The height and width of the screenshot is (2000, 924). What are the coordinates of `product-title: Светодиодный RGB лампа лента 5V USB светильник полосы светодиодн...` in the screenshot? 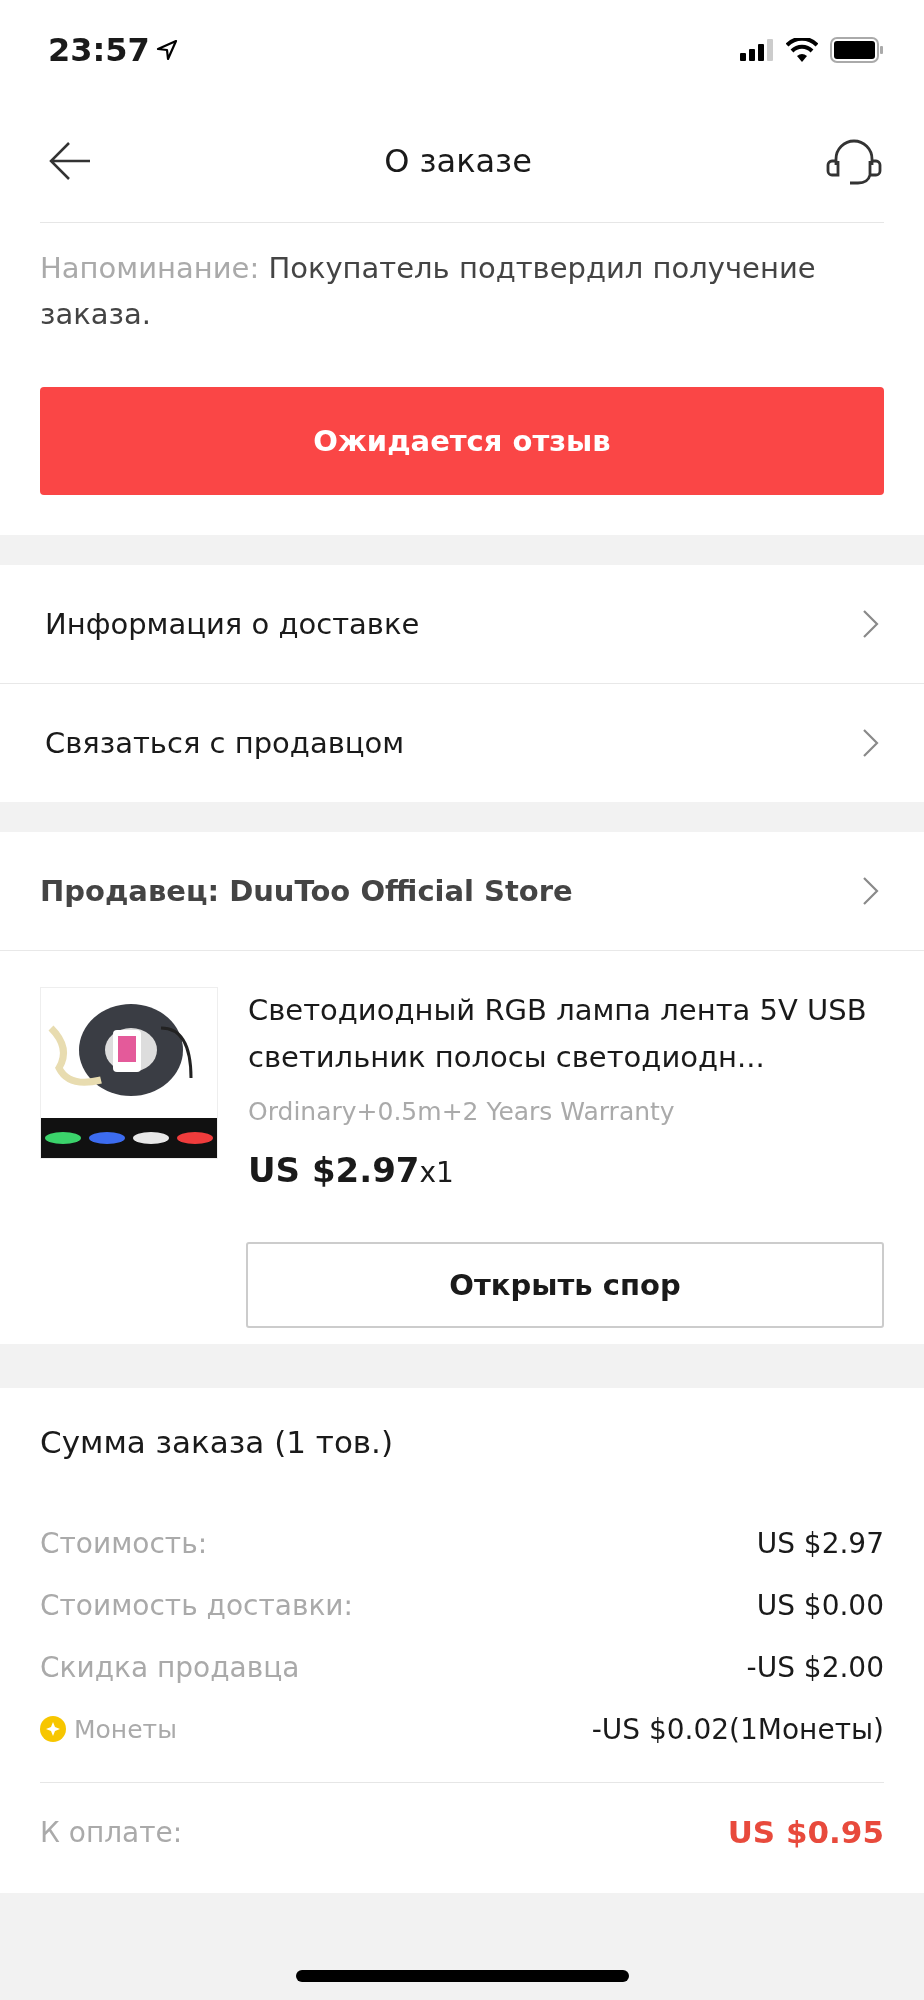 It's located at (566, 1034).